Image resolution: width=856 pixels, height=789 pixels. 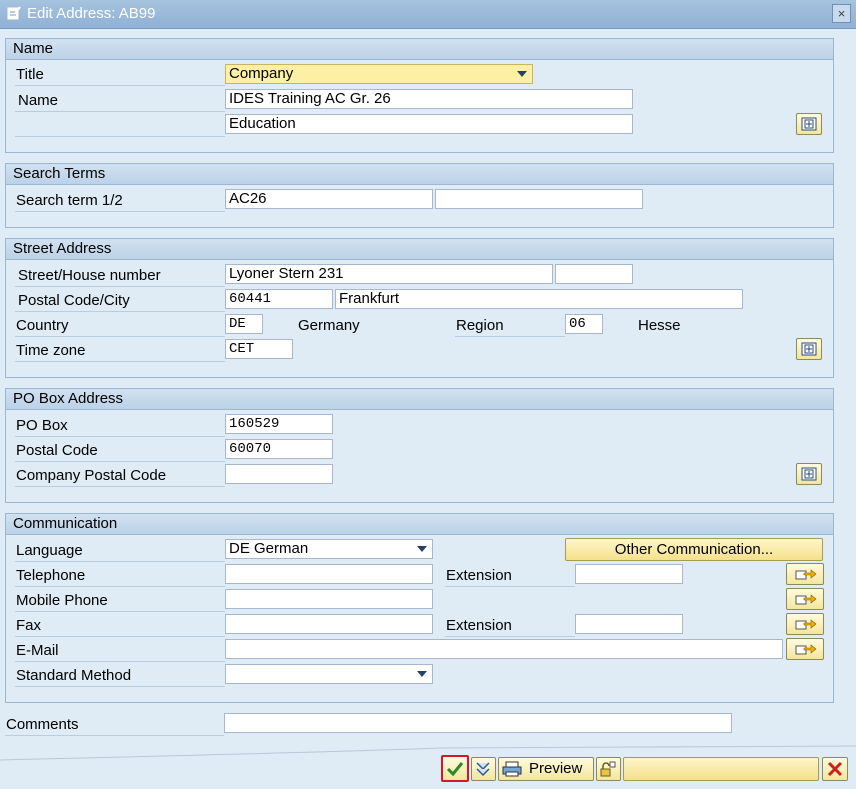 I want to click on fax-label: Fax, so click(x=29, y=625).